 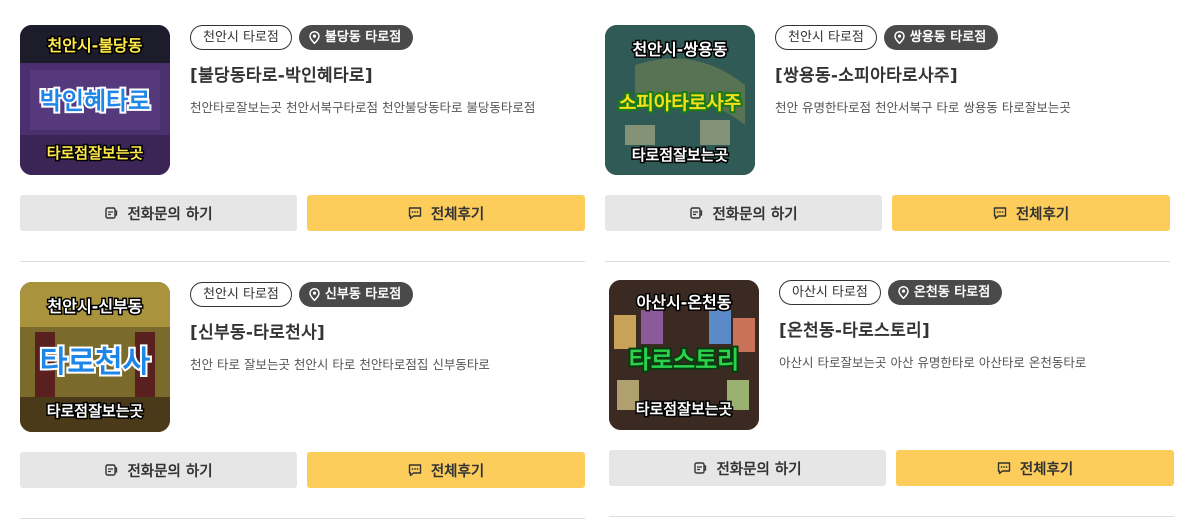 I want to click on thumb-top-text: 아산시-온천동, so click(x=684, y=302).